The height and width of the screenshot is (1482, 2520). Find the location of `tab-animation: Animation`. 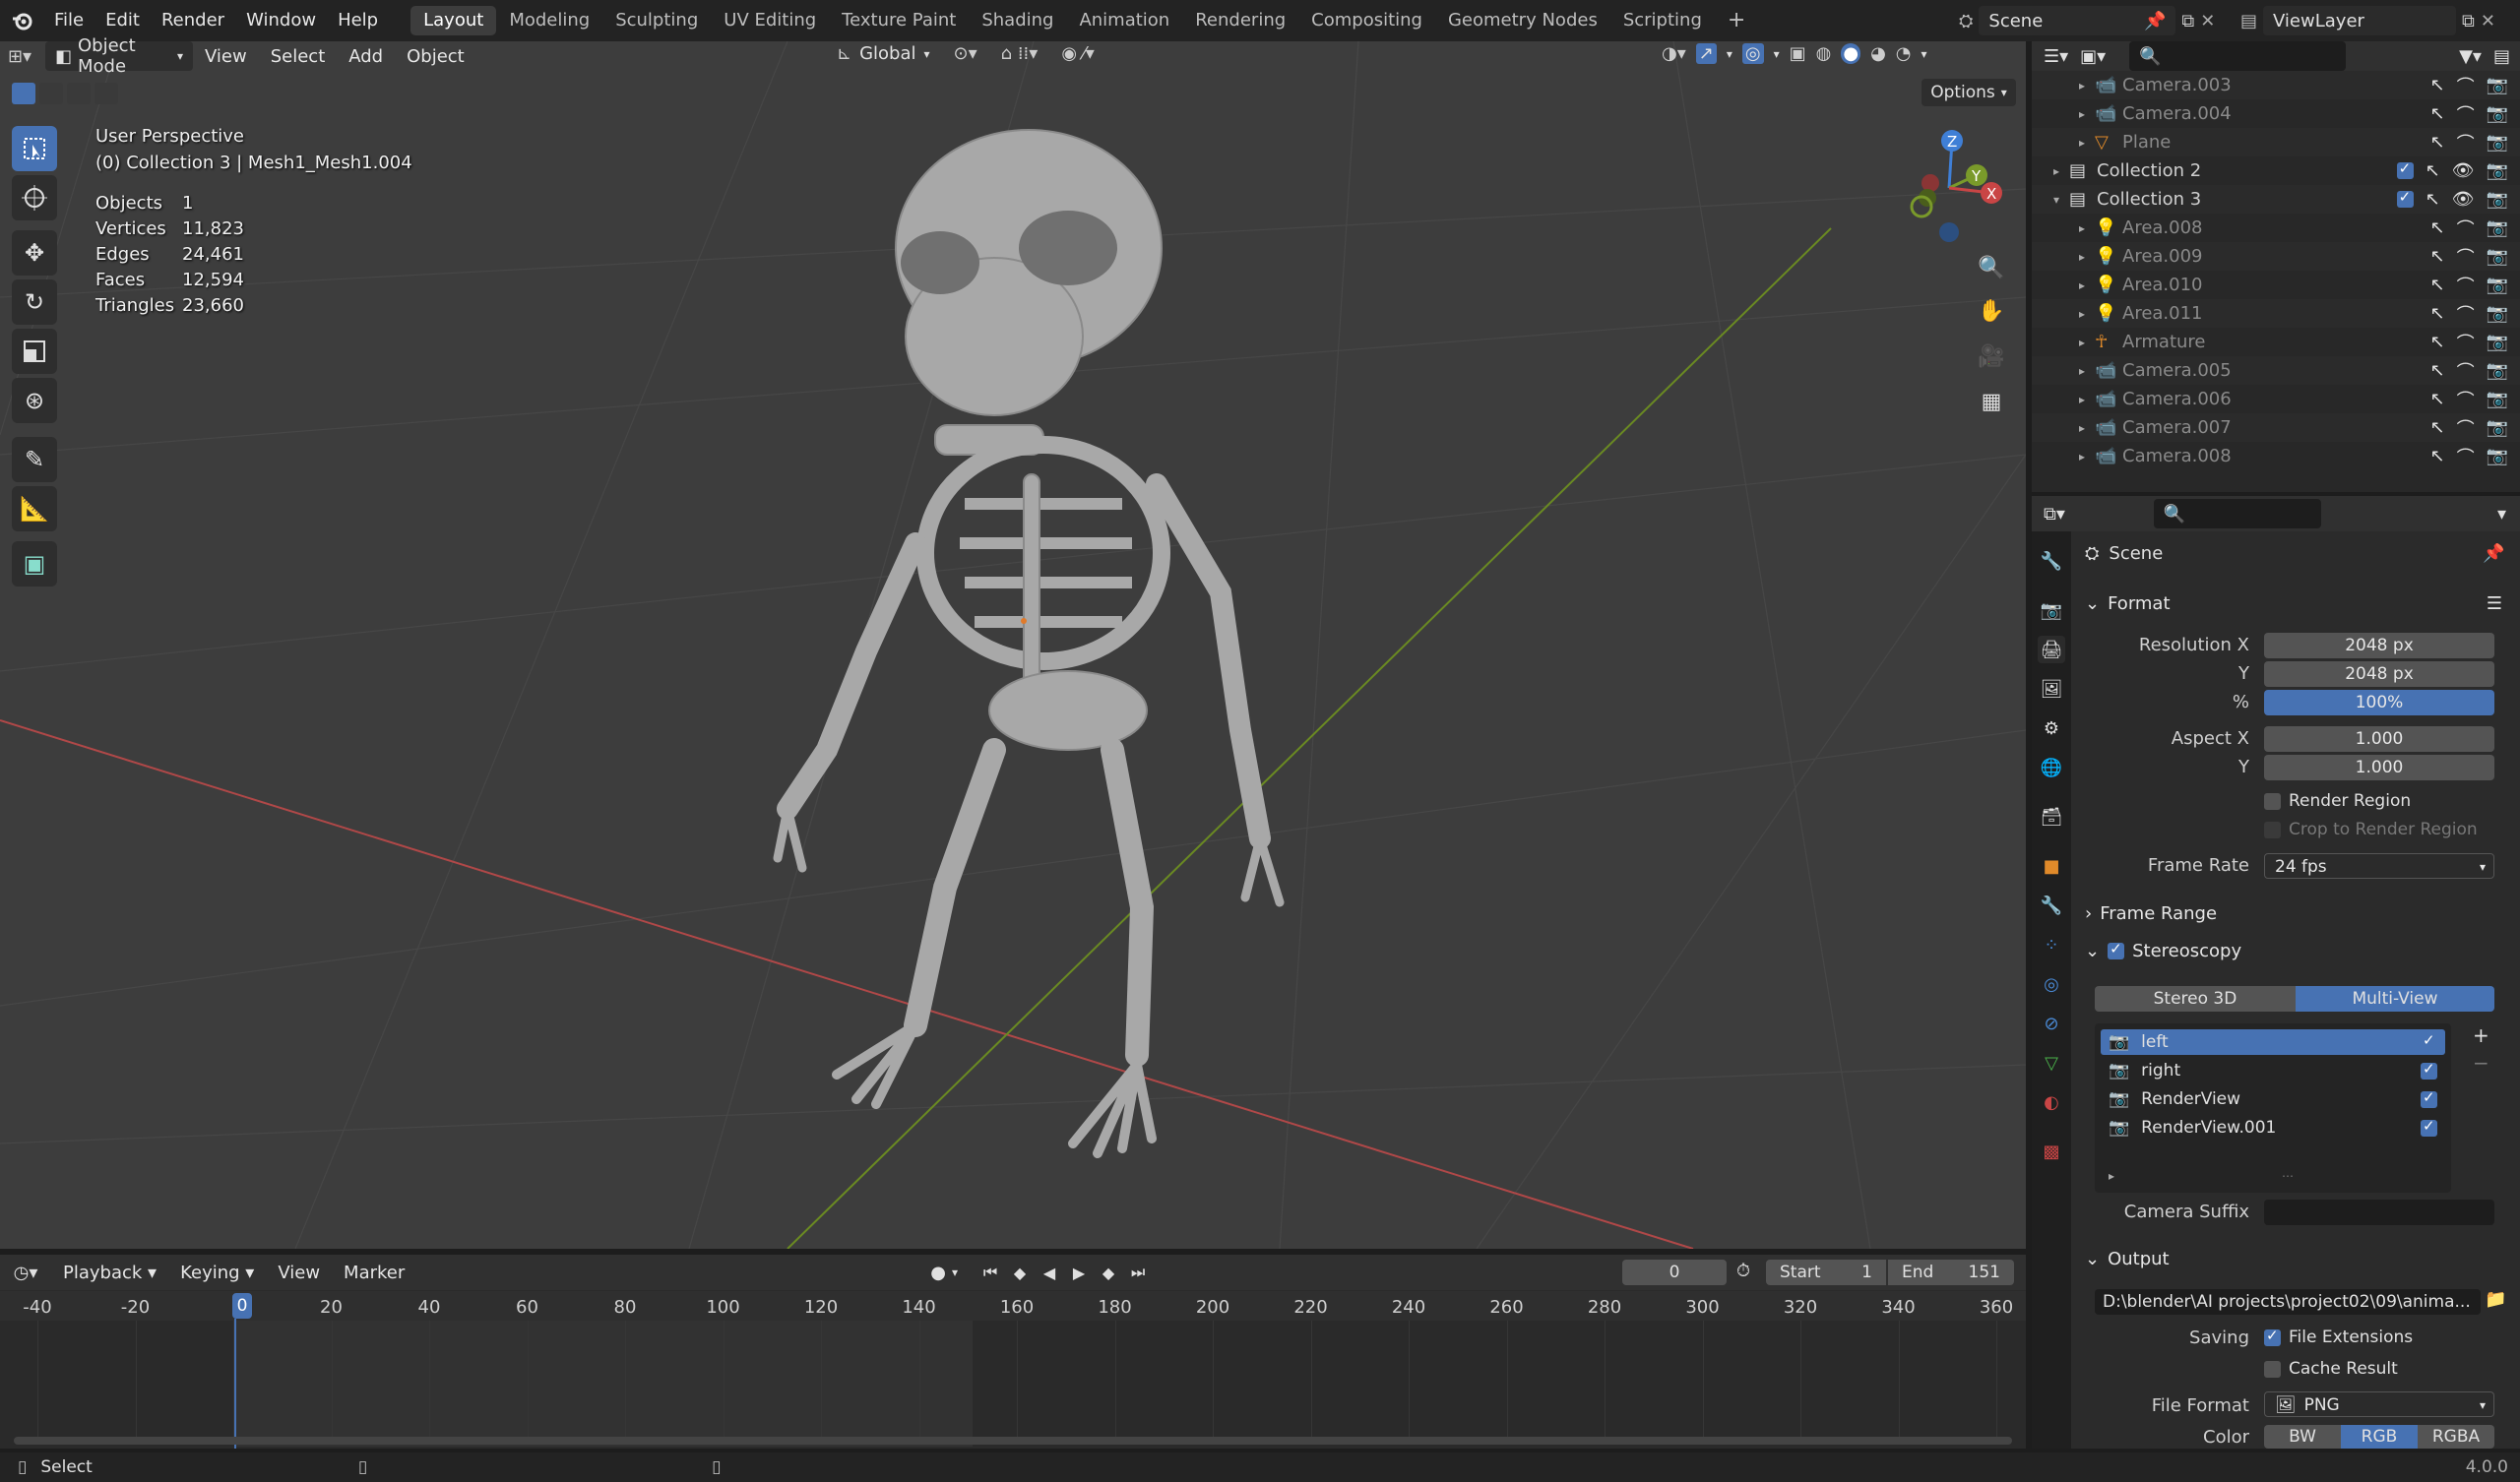

tab-animation: Animation is located at coordinates (1124, 20).